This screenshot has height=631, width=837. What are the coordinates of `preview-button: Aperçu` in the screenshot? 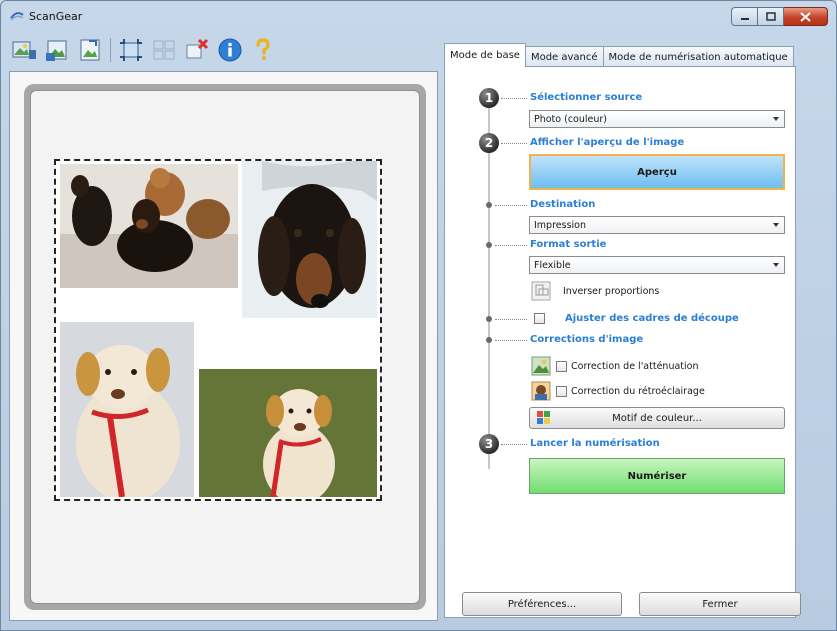 It's located at (657, 172).